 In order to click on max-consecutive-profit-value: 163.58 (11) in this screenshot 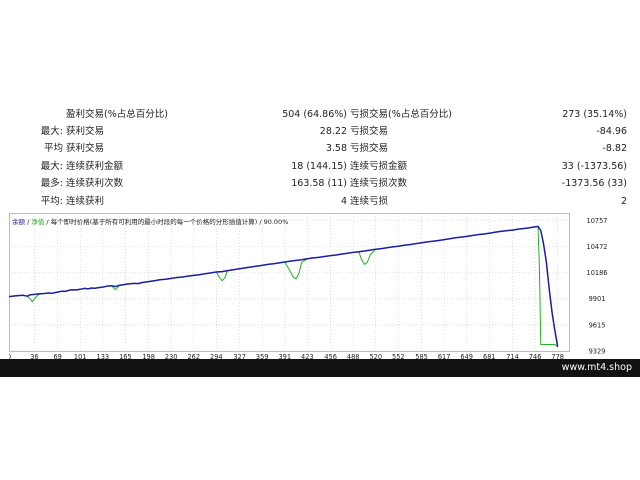, I will do `click(319, 183)`.